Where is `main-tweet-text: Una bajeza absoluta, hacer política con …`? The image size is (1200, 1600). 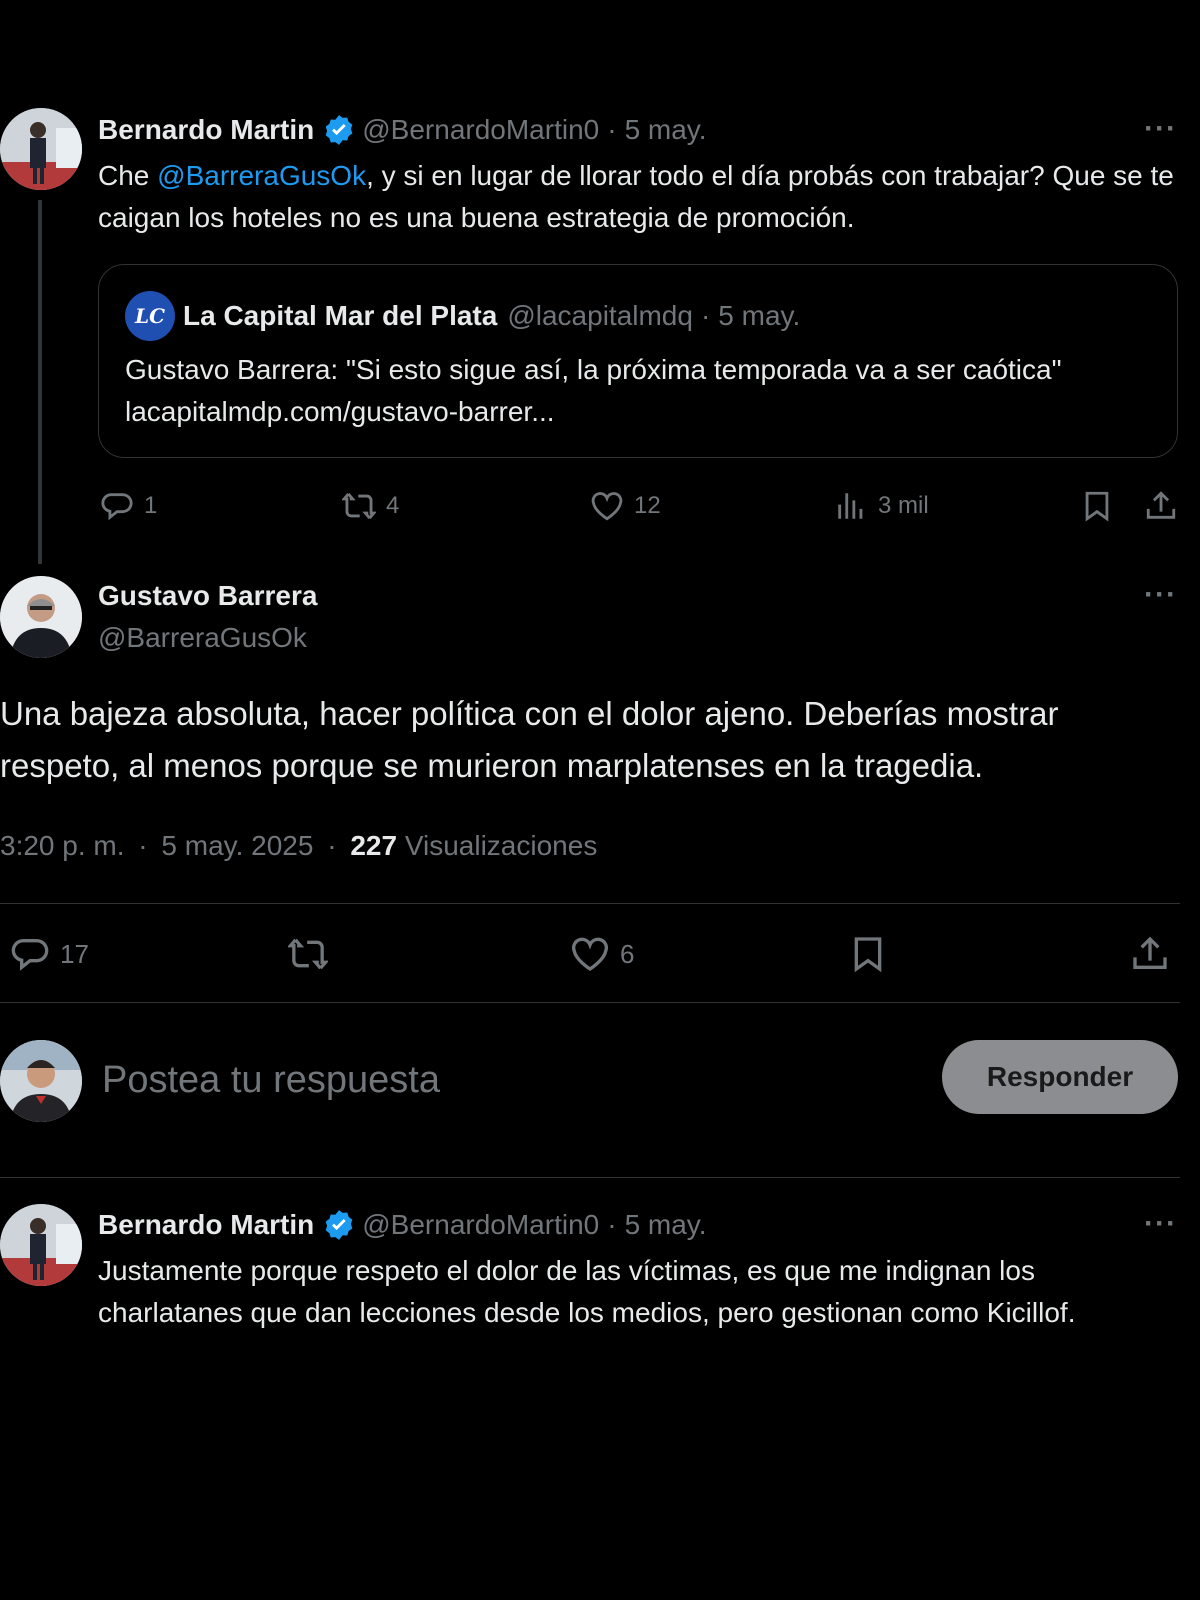 main-tweet-text: Una bajeza absoluta, hacer política con … is located at coordinates (529, 739).